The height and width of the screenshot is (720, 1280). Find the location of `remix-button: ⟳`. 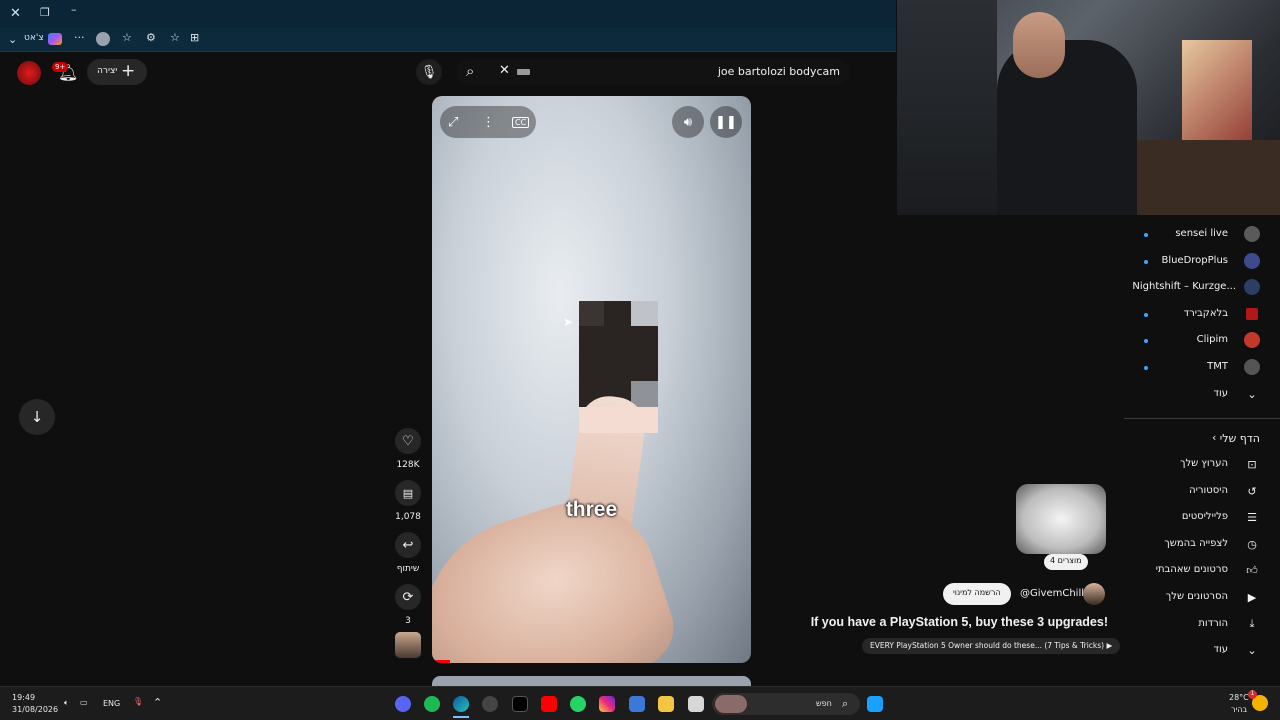

remix-button: ⟳ is located at coordinates (408, 597).